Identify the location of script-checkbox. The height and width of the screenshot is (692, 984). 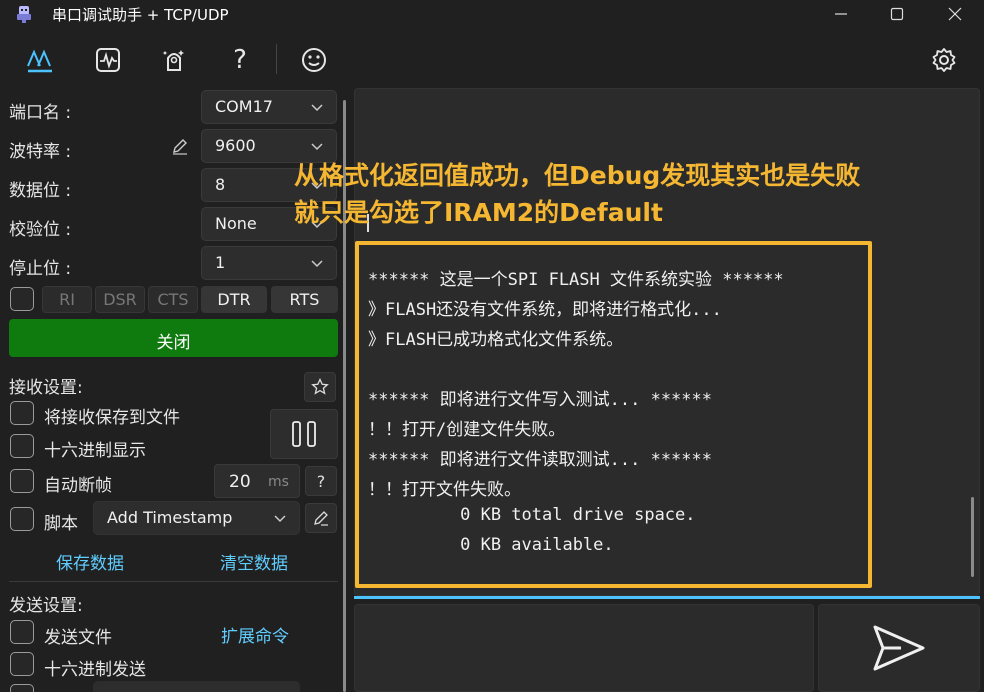
(22, 519).